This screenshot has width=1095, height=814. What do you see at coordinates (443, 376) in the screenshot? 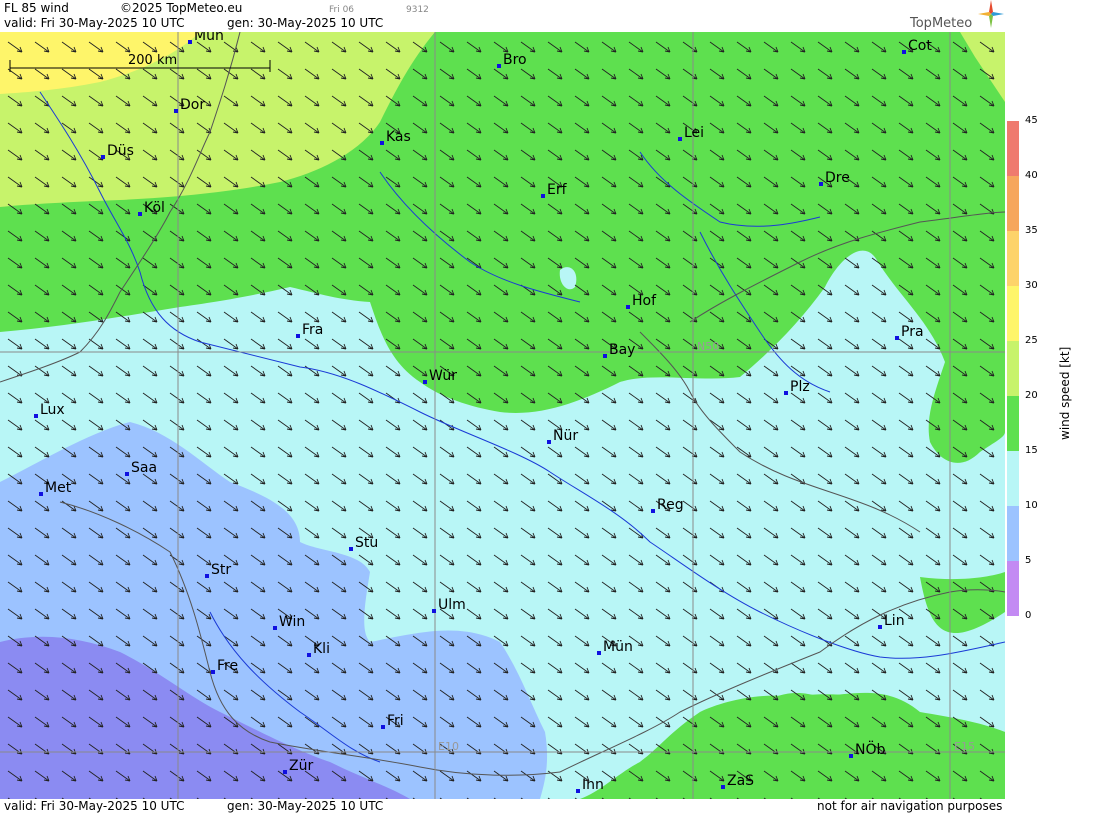
I see `city-label: Wür` at bounding box center [443, 376].